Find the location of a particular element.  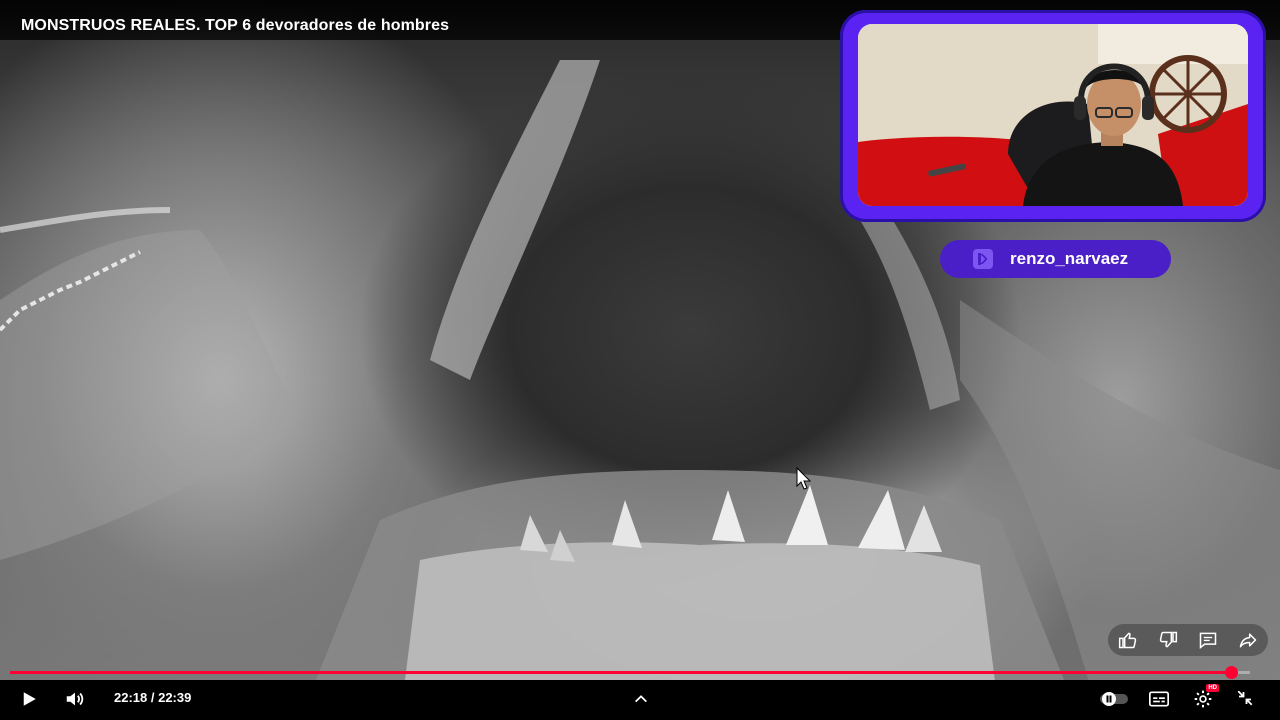

progress-bar is located at coordinates (630, 672).